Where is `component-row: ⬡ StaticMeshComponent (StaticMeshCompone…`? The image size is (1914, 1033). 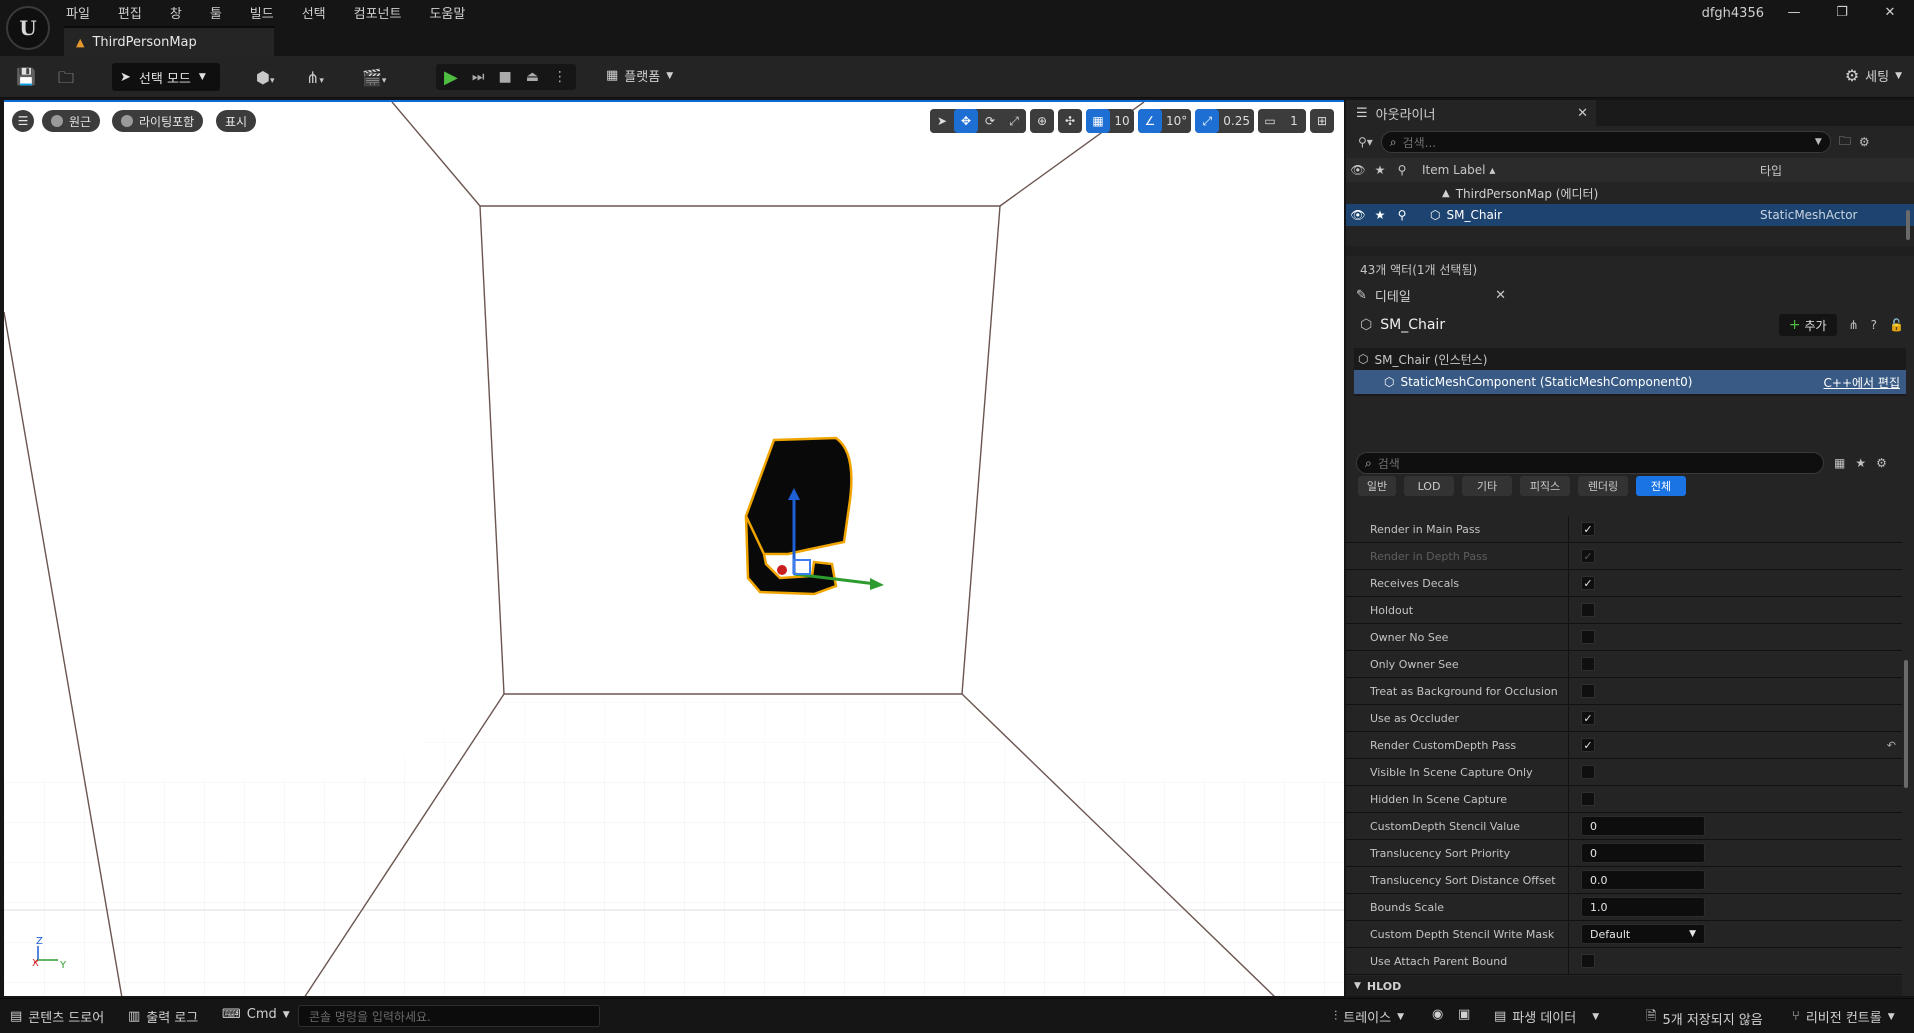 component-row: ⬡ StaticMeshComponent (StaticMeshCompone… is located at coordinates (1630, 382).